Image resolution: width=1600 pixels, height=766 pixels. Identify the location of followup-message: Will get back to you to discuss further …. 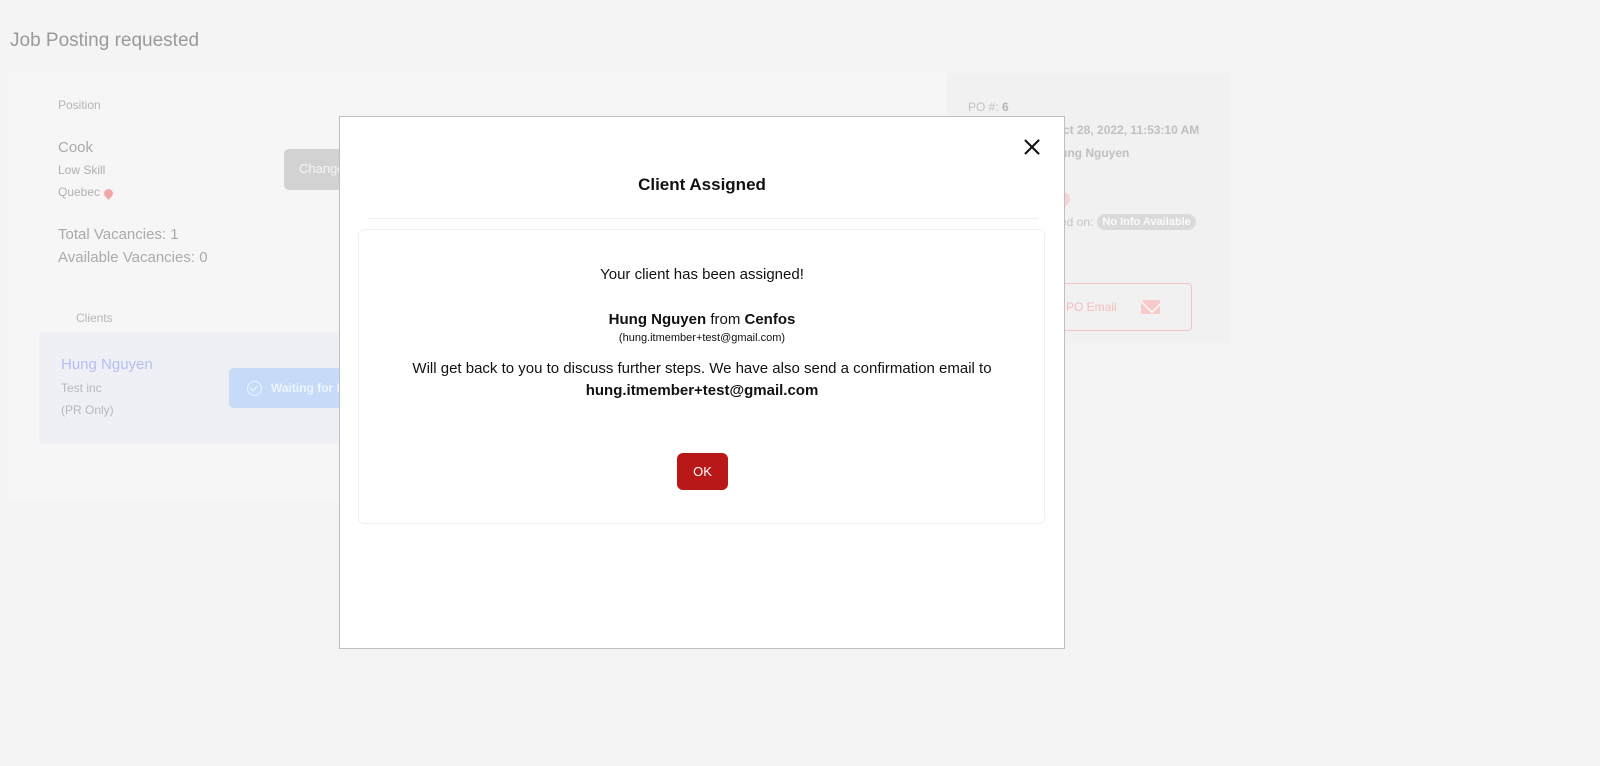
(702, 368).